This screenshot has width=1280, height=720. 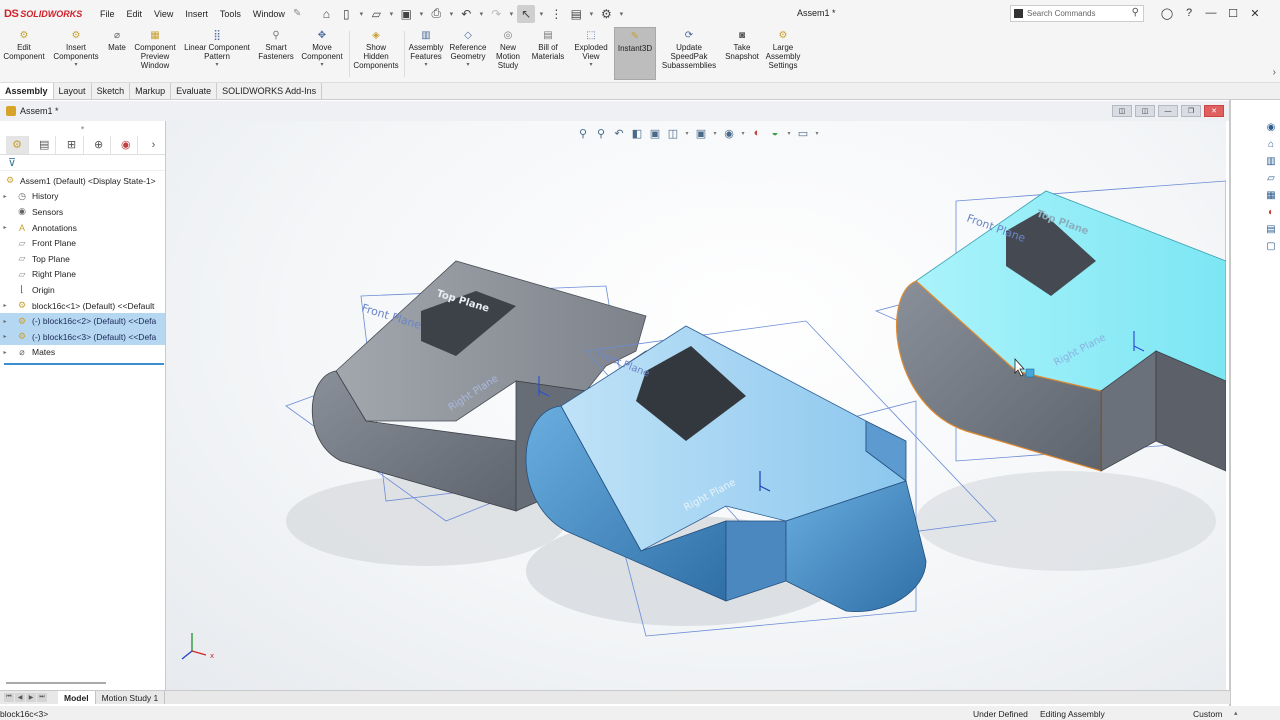 What do you see at coordinates (591, 14) in the screenshot?
I see `file-properties-dropdown-icon: ▾` at bounding box center [591, 14].